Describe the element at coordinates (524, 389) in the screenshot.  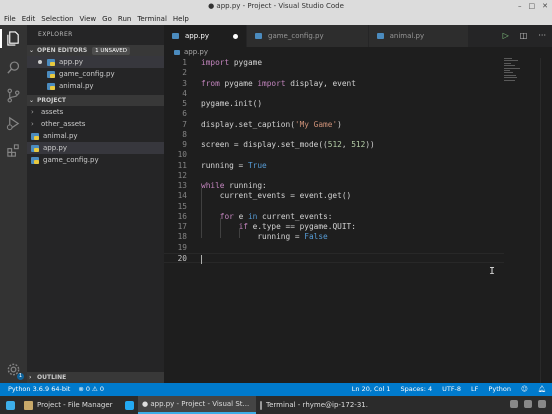
I see `feedback-icon: ☺` at that location.